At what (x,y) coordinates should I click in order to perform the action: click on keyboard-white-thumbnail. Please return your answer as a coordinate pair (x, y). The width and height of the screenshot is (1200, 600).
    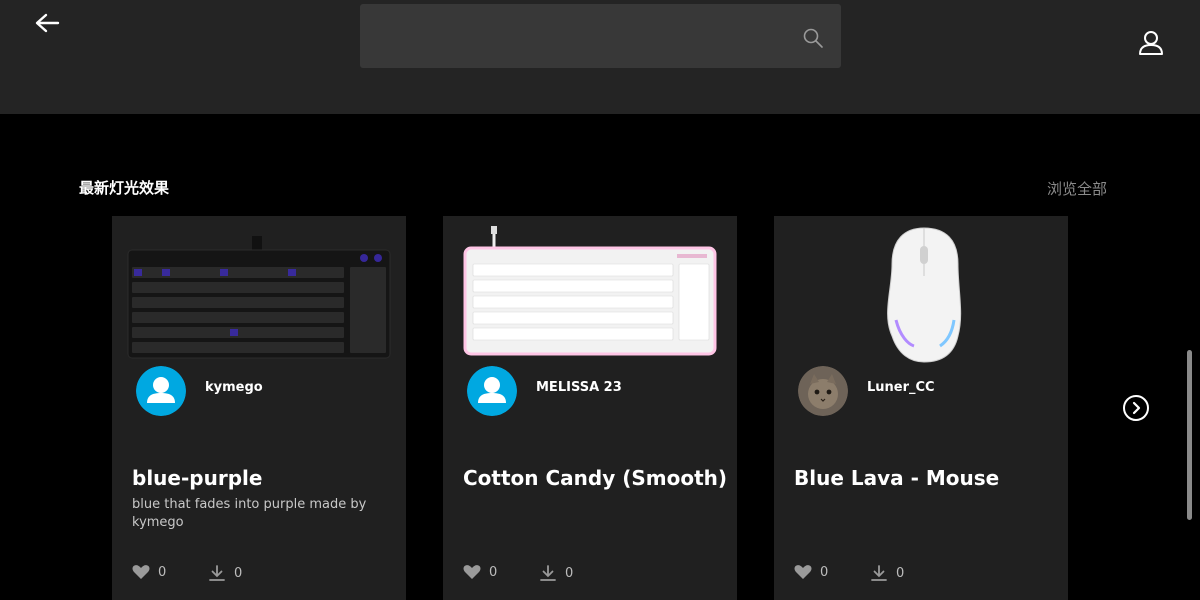
    Looking at the image, I should click on (590, 291).